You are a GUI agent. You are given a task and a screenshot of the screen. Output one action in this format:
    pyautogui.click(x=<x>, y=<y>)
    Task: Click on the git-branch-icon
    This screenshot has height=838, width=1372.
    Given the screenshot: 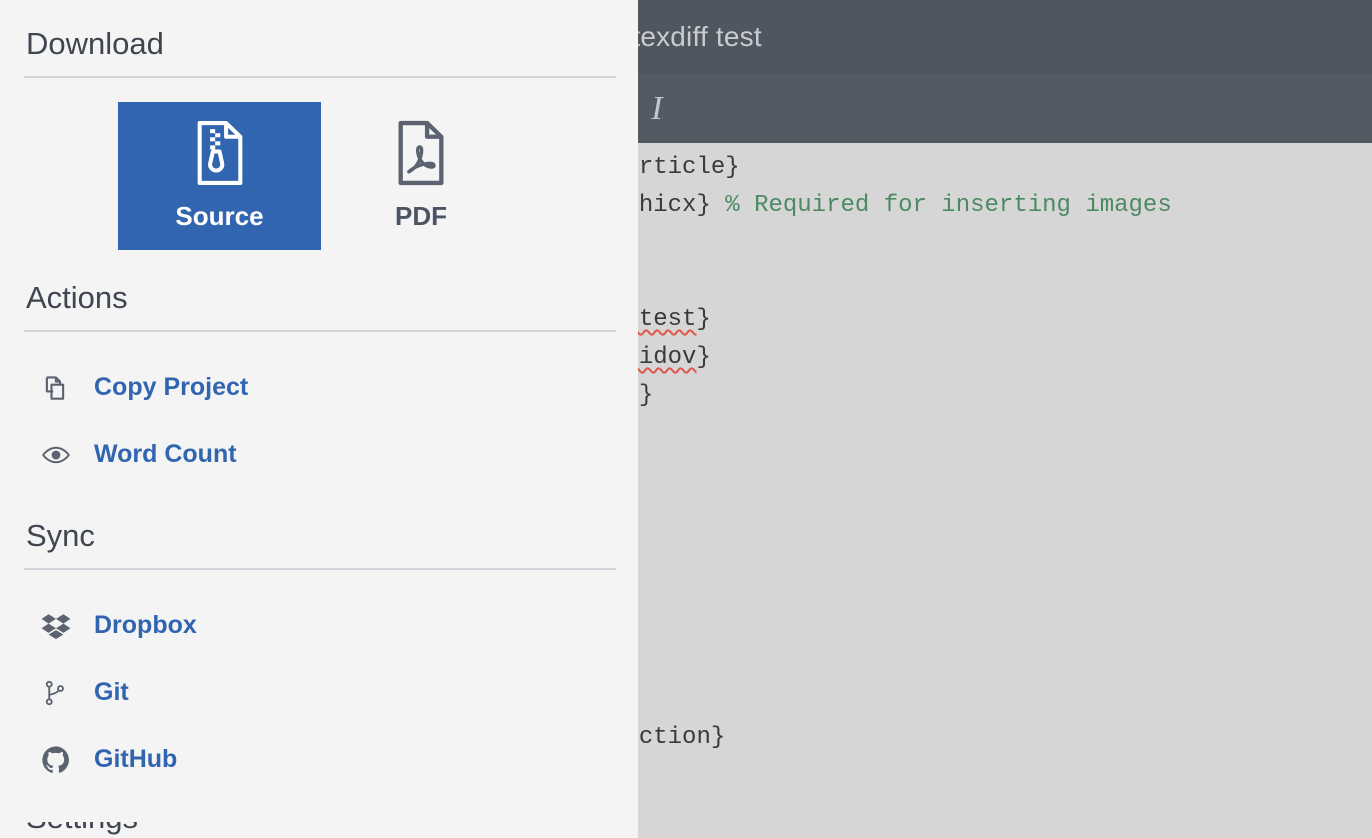 What is the action you would take?
    pyautogui.click(x=67, y=693)
    